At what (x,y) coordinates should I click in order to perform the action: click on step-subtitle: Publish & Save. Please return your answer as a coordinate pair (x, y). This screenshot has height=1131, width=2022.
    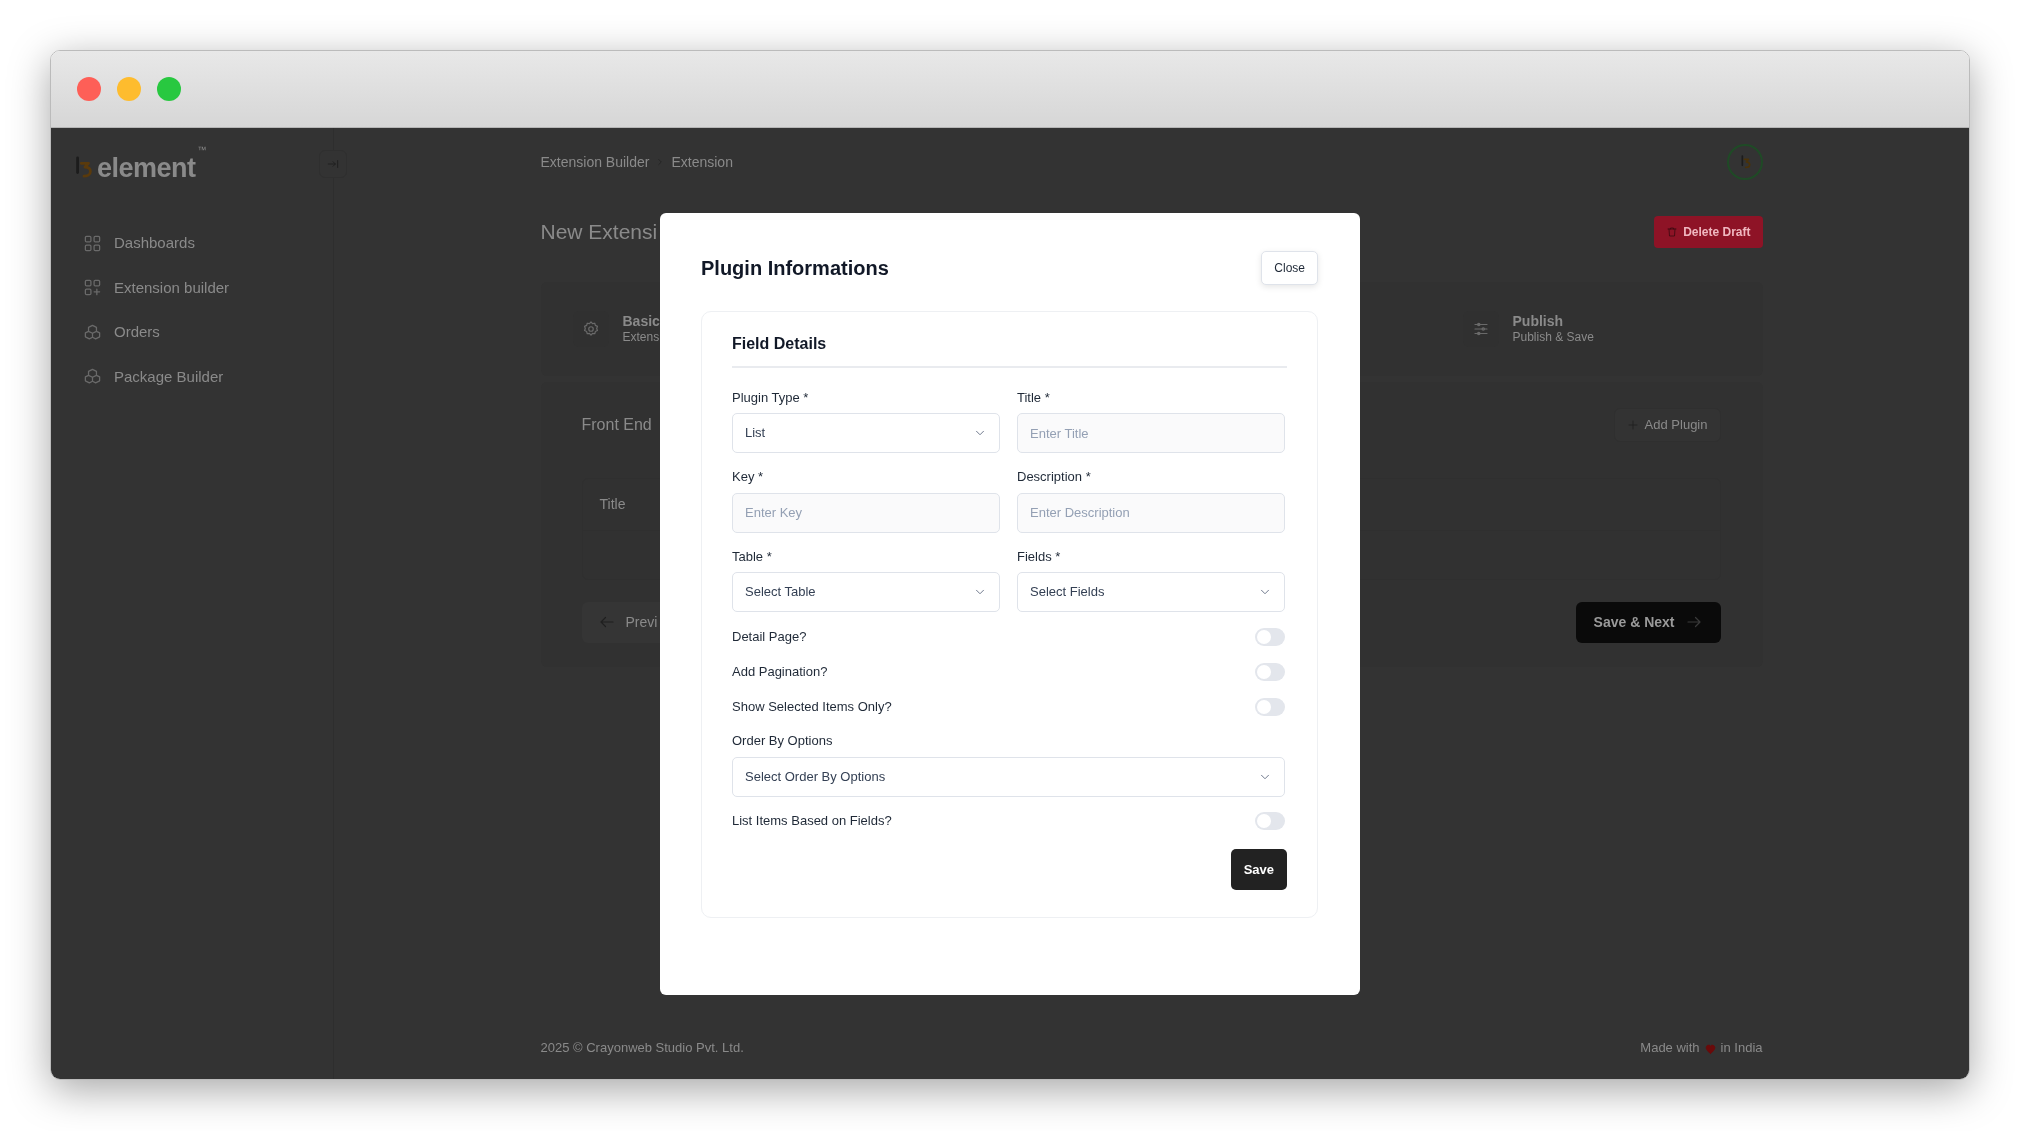
    Looking at the image, I should click on (1553, 336).